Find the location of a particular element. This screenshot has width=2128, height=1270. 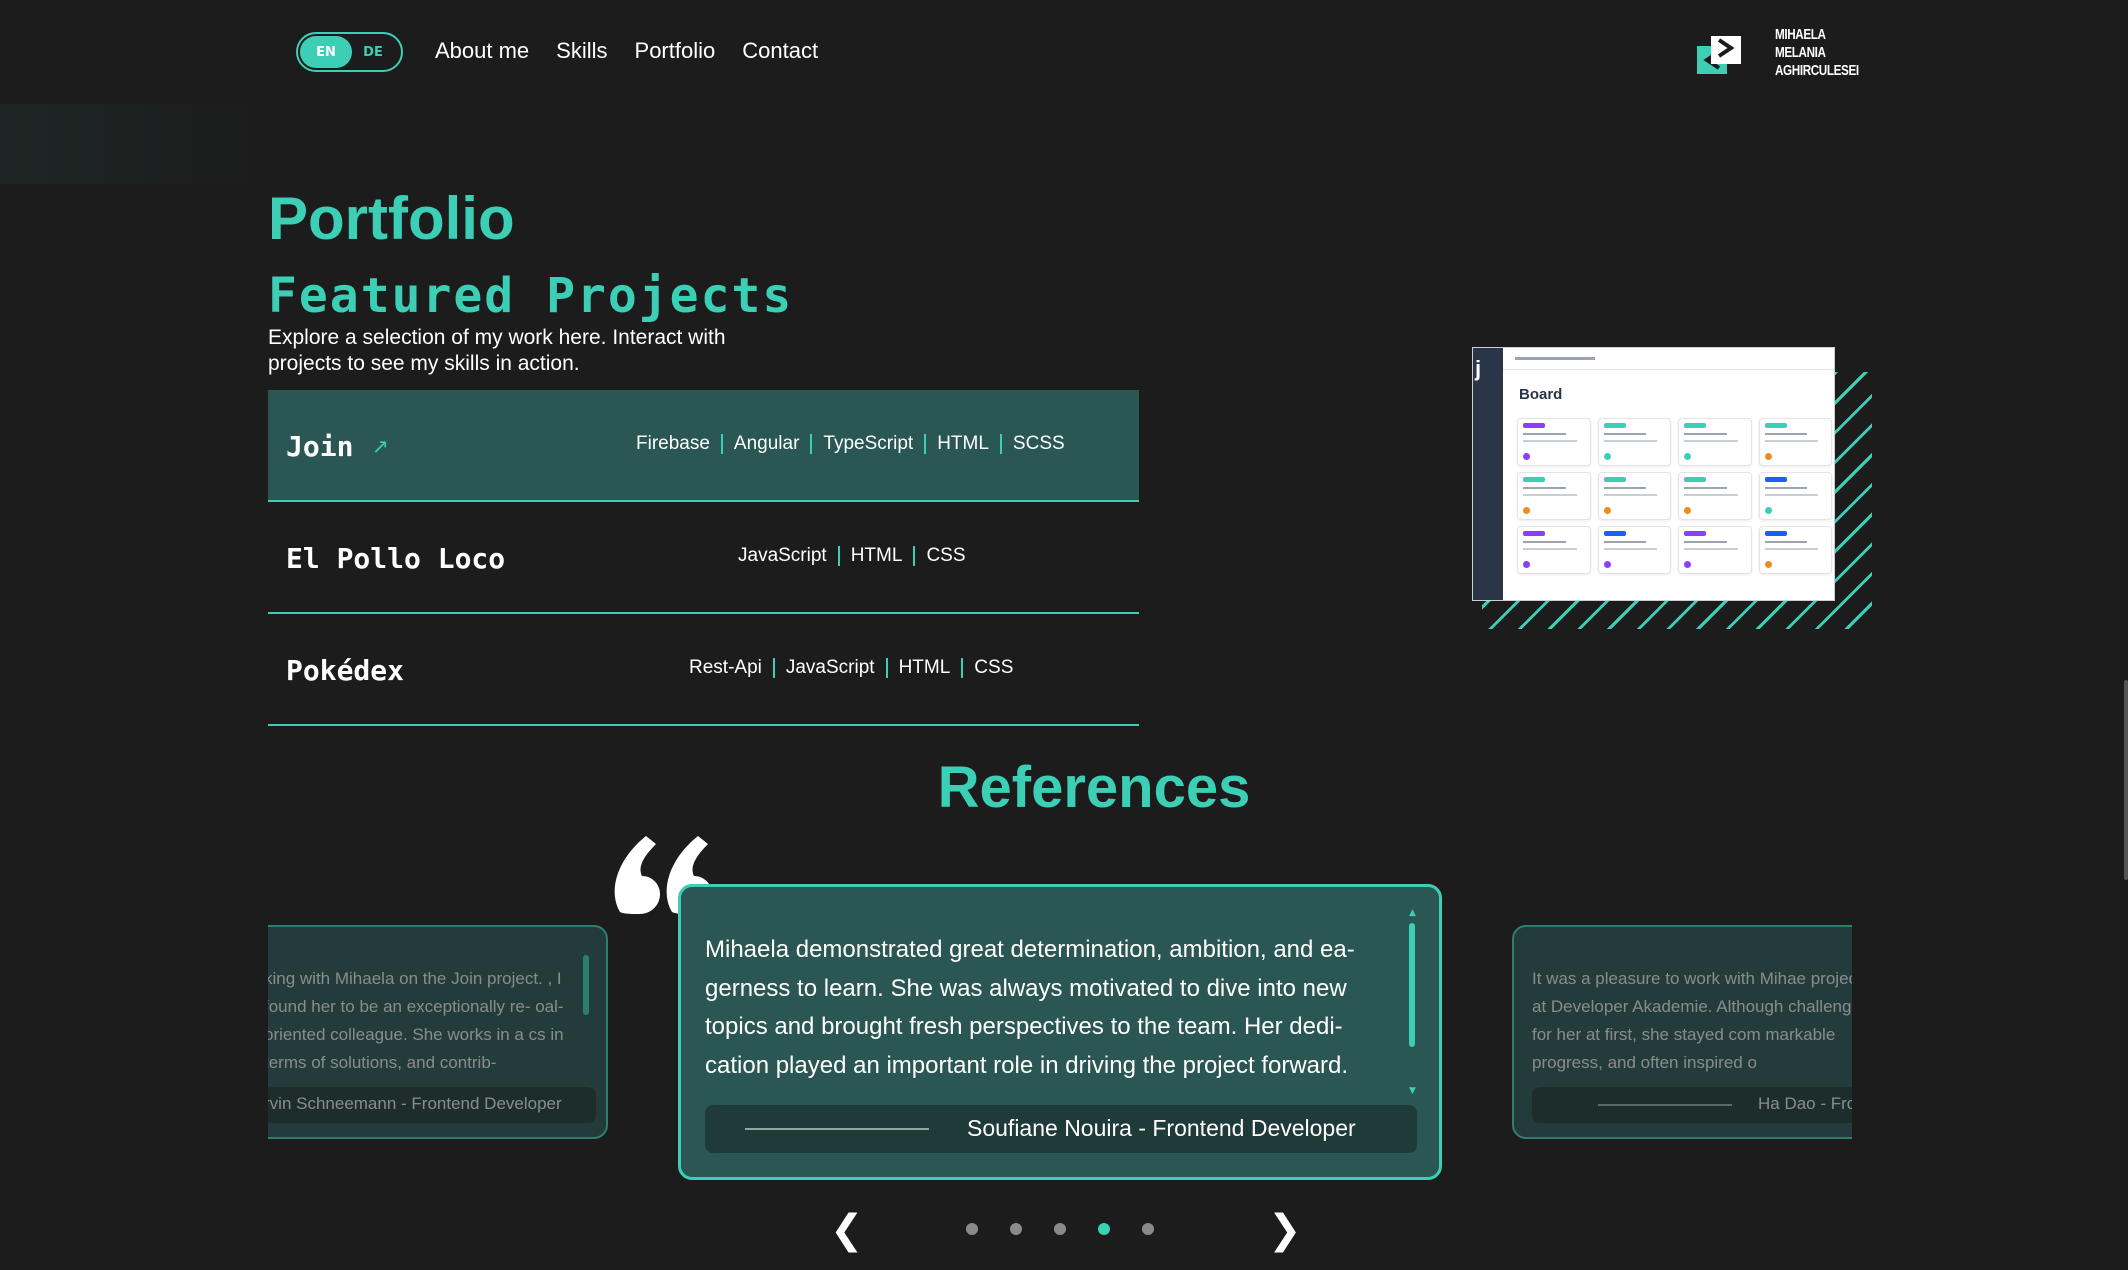

portfolio-title: Portfolio is located at coordinates (391, 218).